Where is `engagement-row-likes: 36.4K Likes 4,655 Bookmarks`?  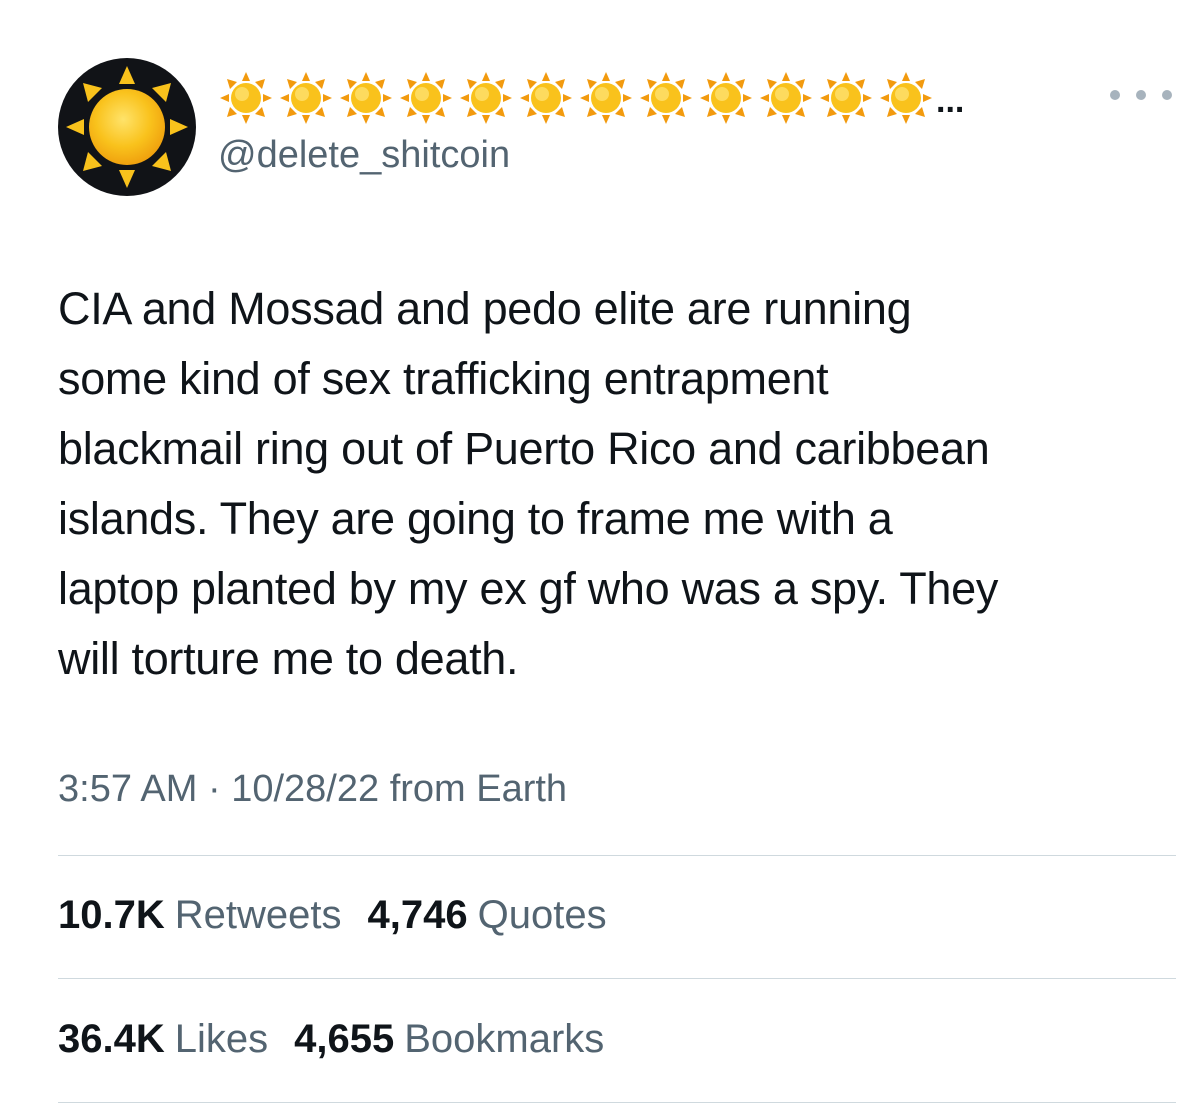 engagement-row-likes: 36.4K Likes 4,655 Bookmarks is located at coordinates (344, 1039).